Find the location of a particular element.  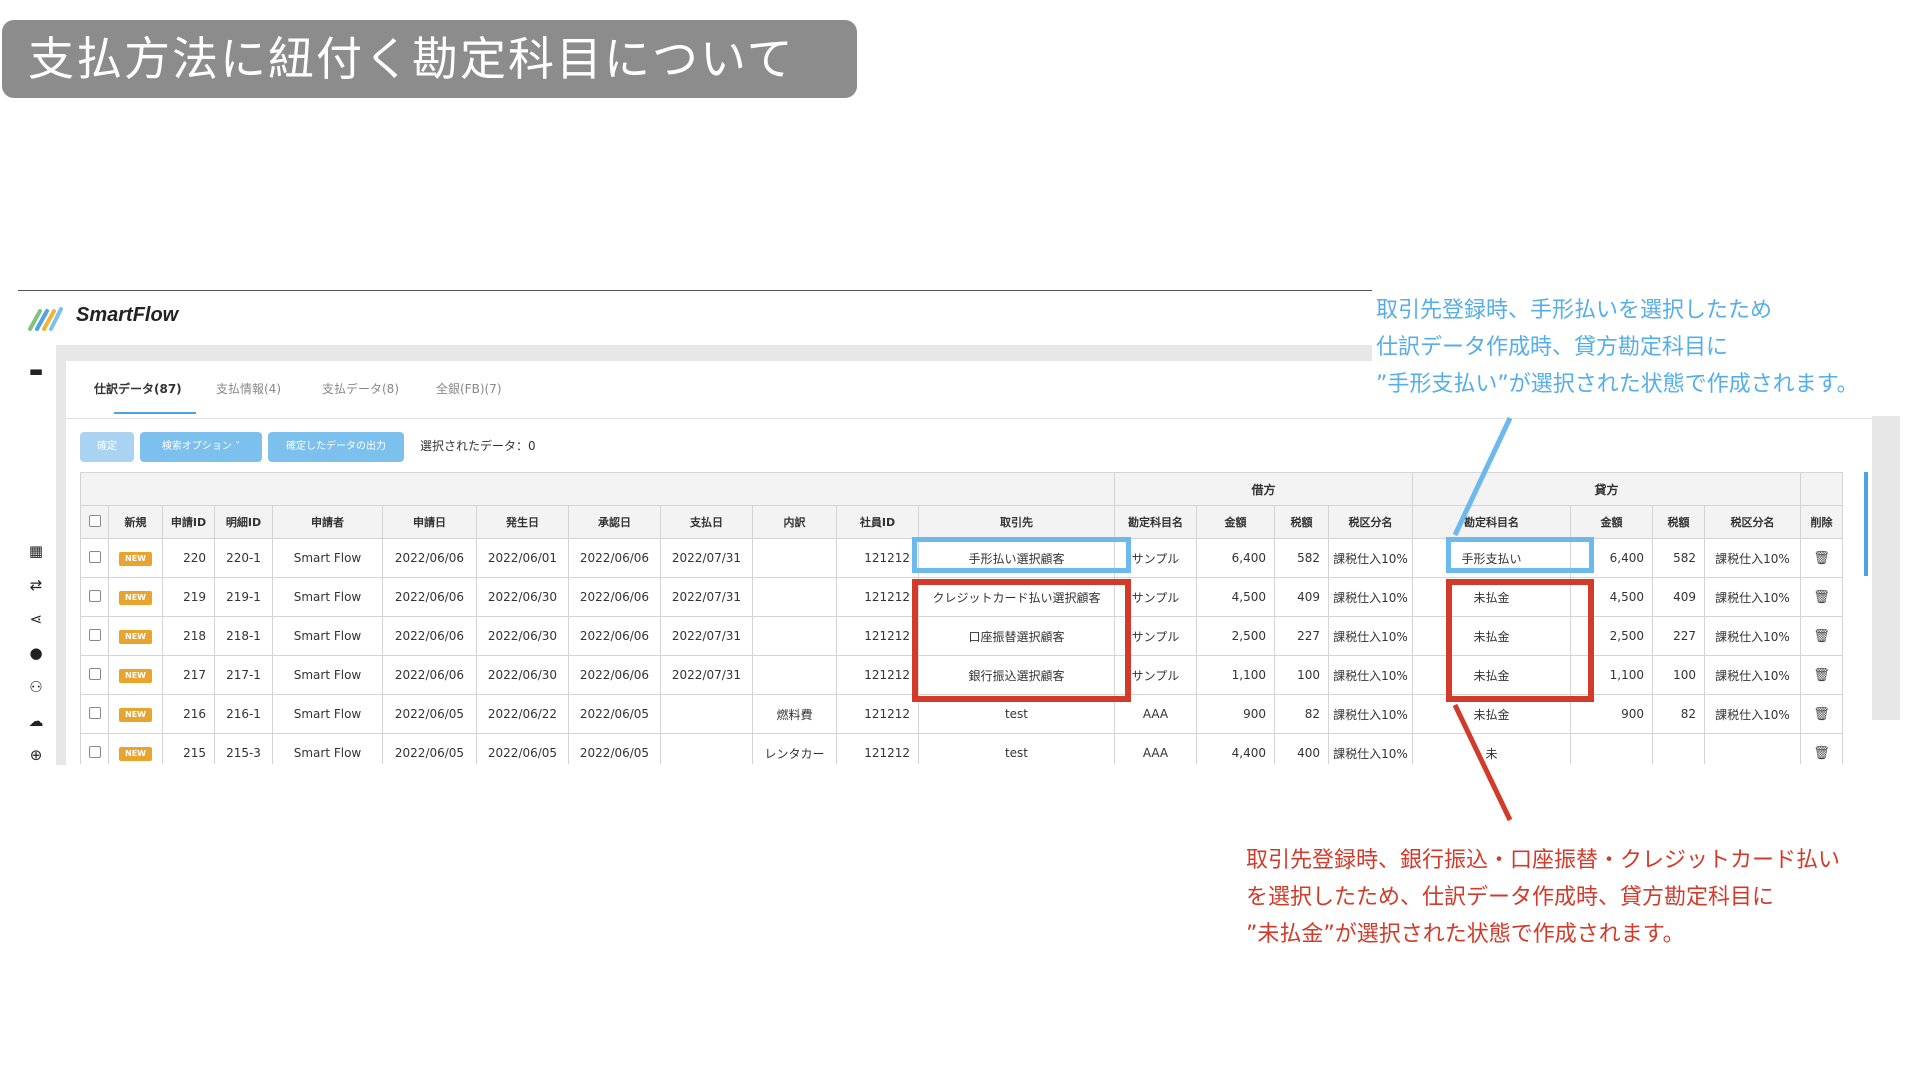

credit-group-header: 貸方 is located at coordinates (1606, 489).